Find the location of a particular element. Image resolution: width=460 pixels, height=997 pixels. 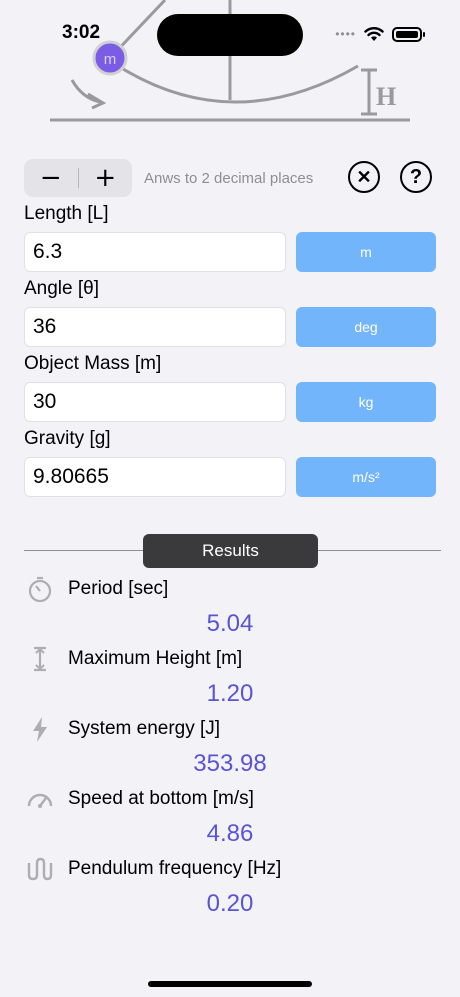

result-max-height: Maximum Height [m] 1.20 is located at coordinates (230, 677).